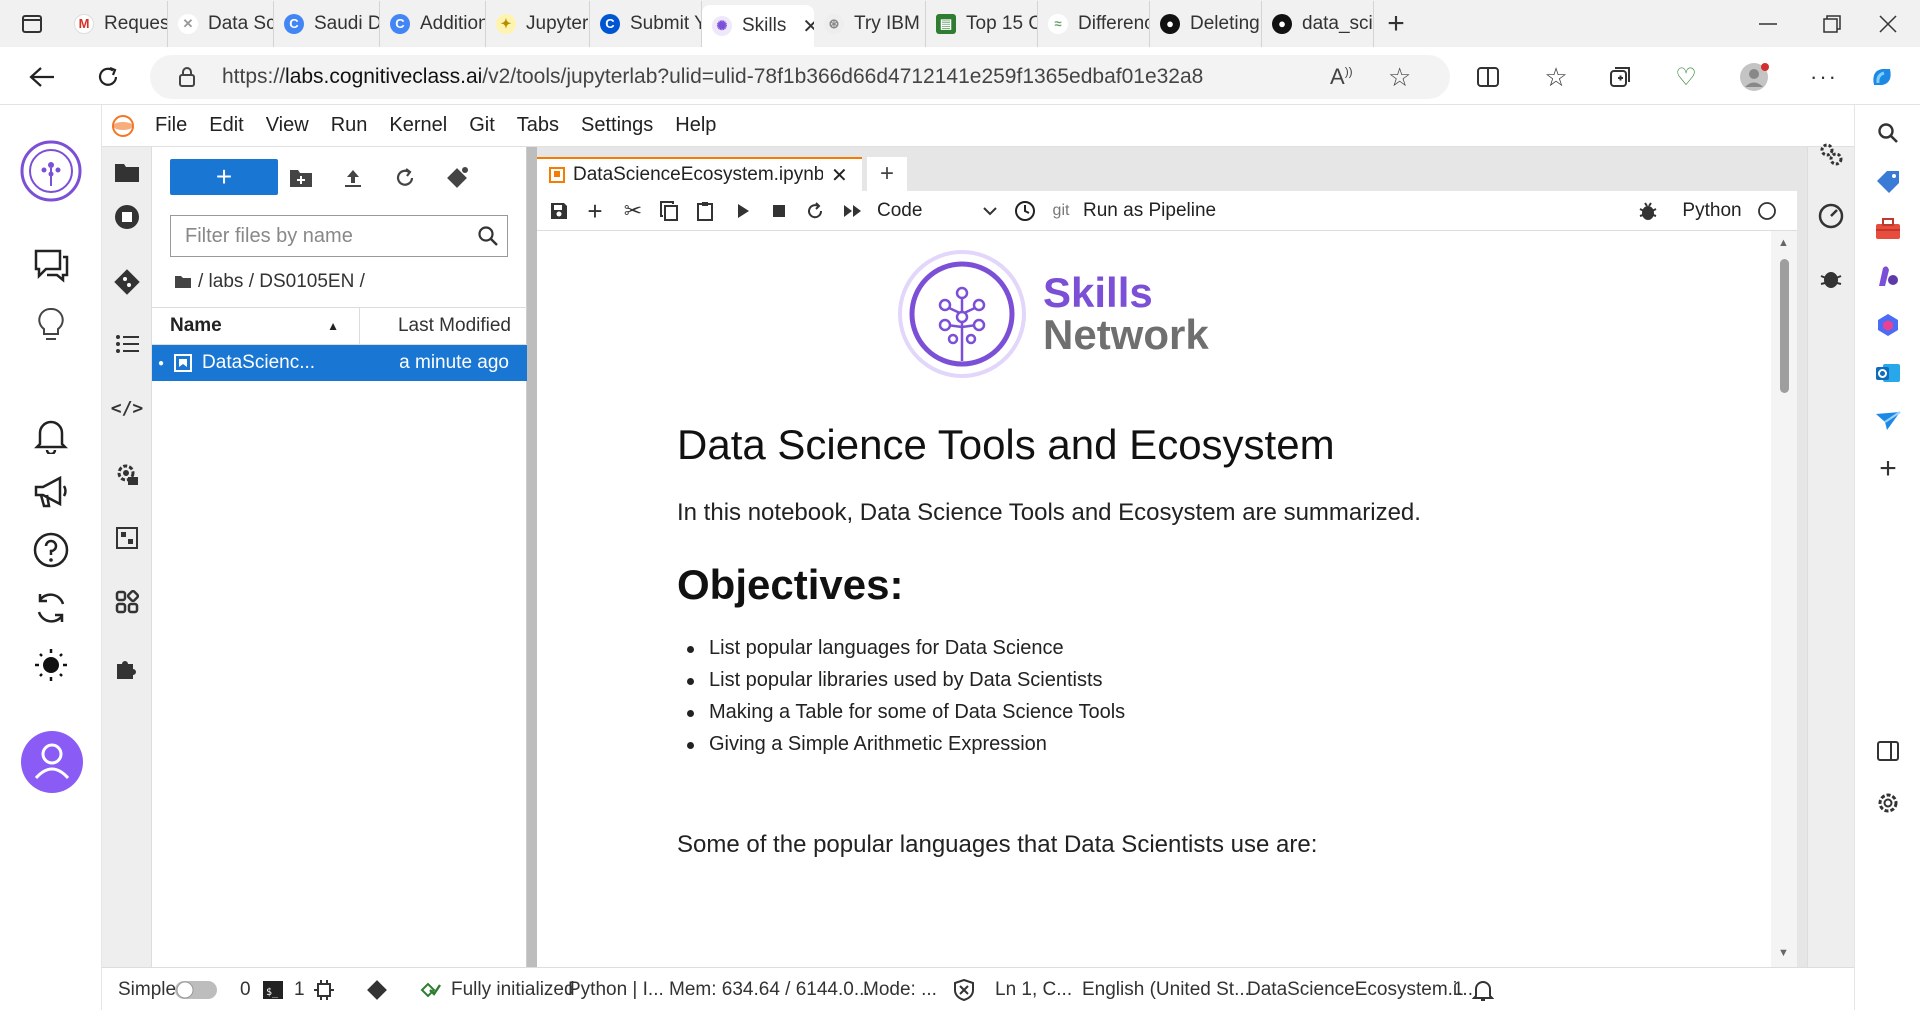 The width and height of the screenshot is (1920, 1011). I want to click on notebook-scrollbar: ▲ ▼, so click(1784, 599).